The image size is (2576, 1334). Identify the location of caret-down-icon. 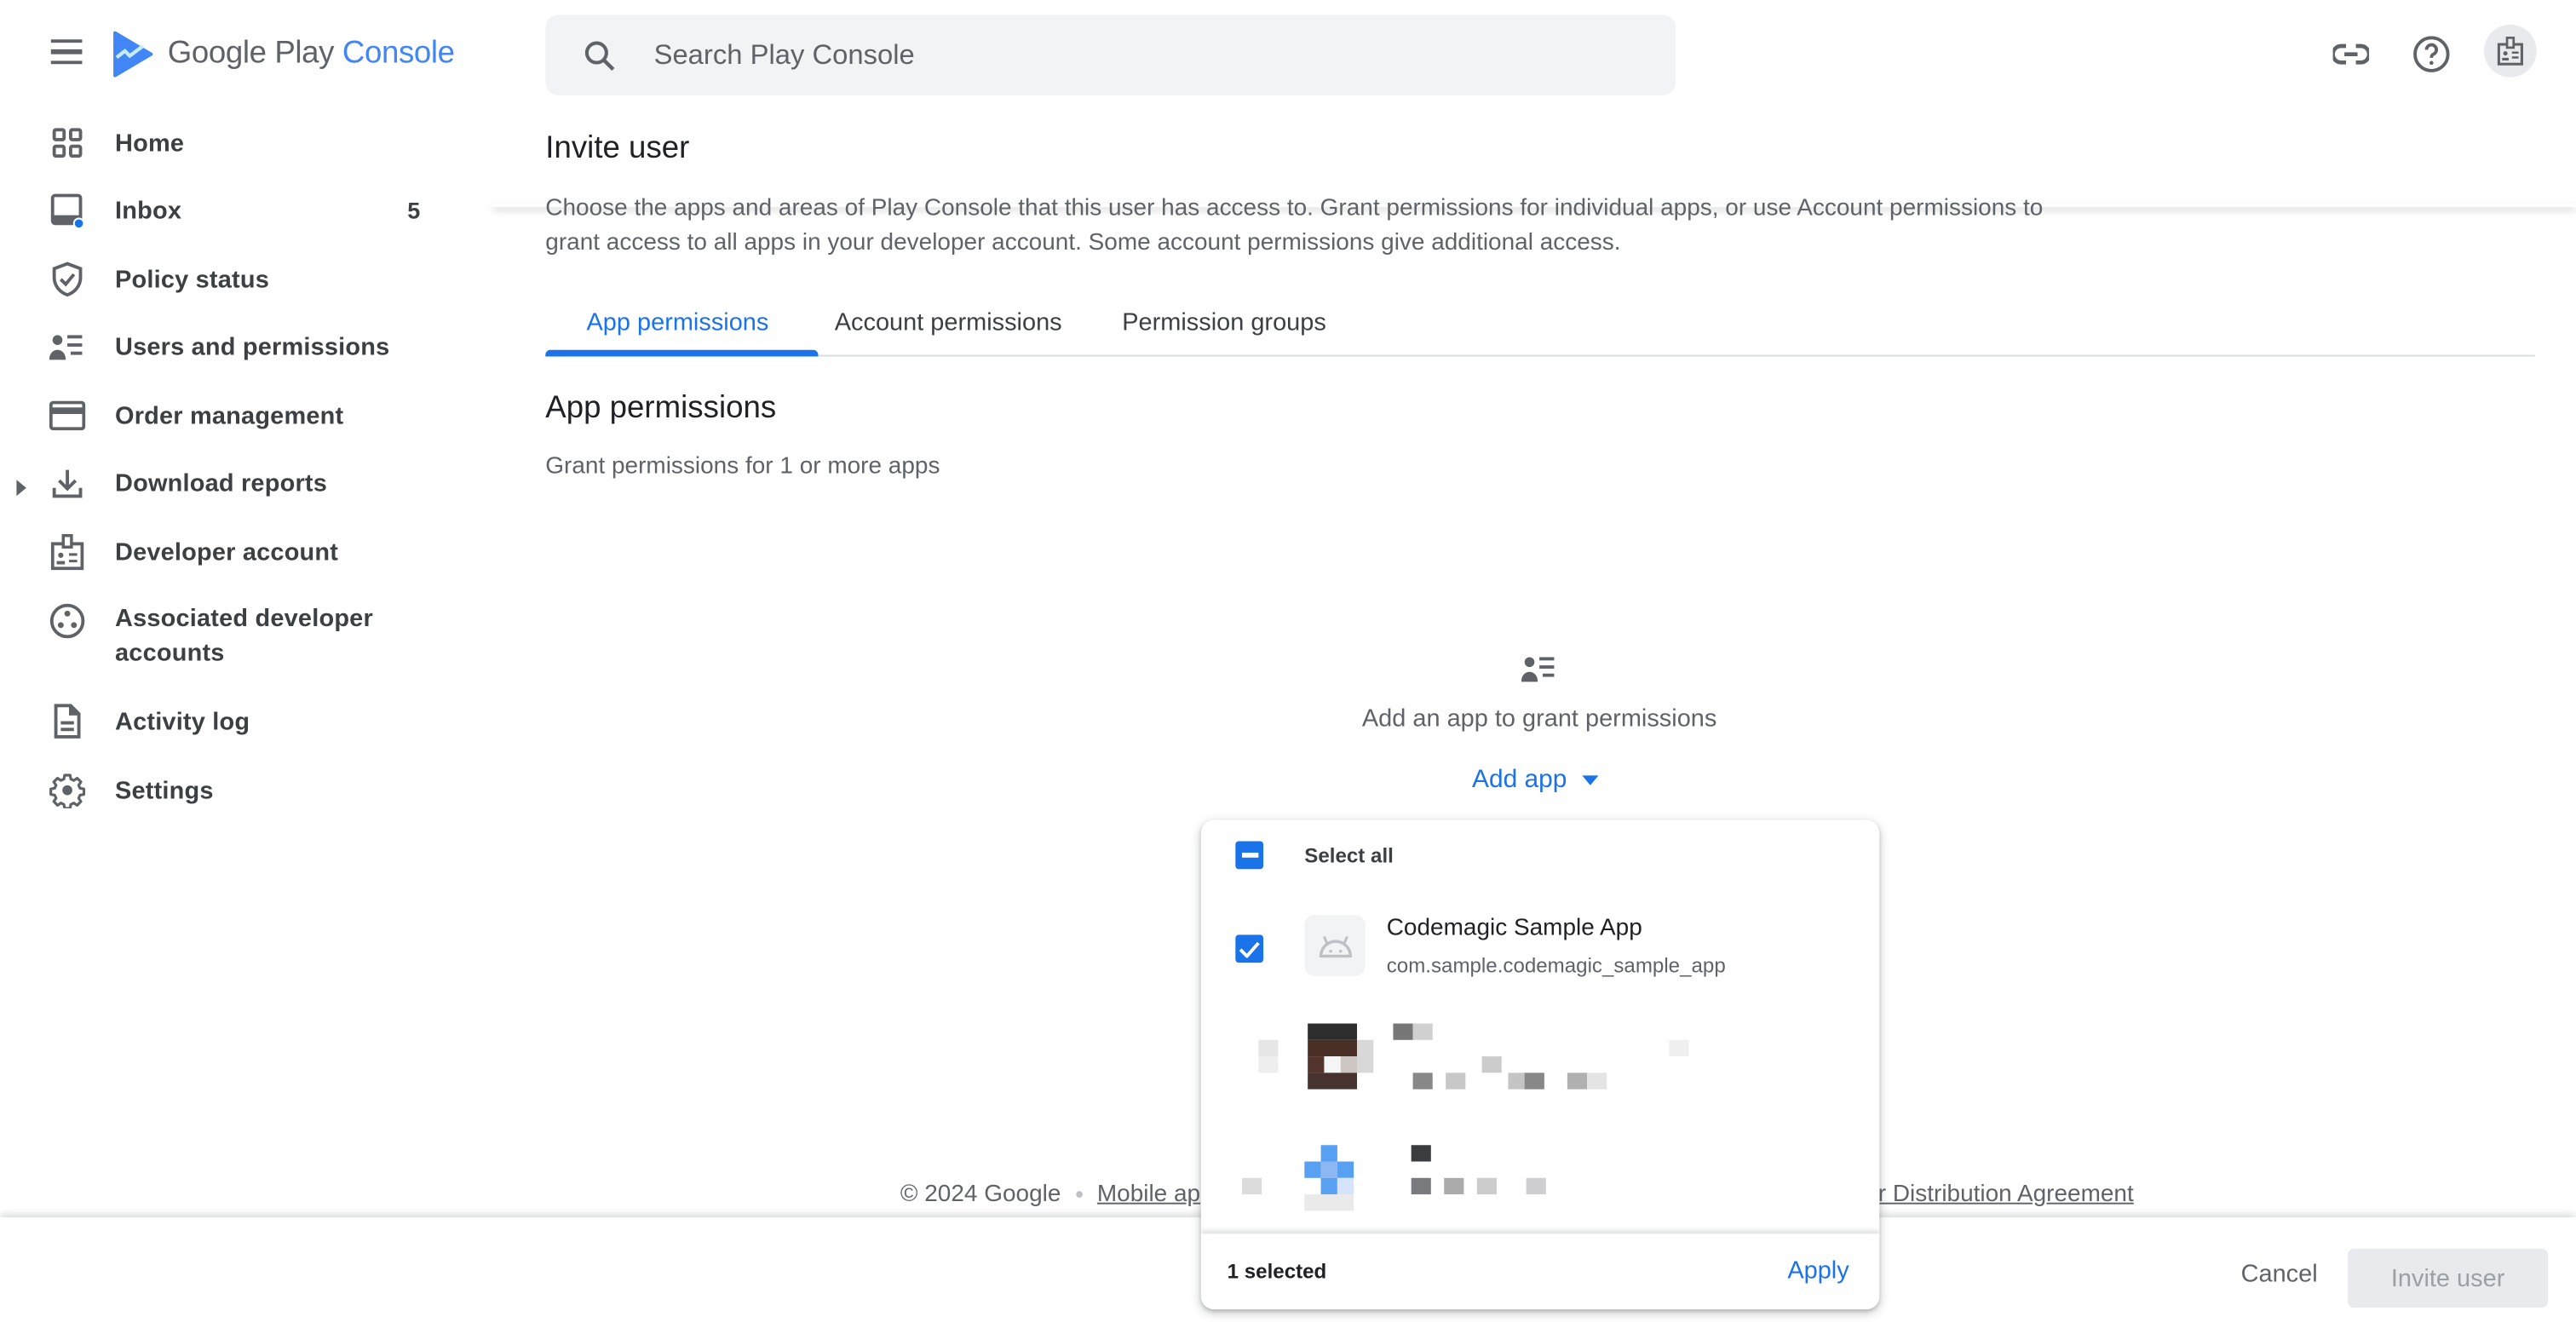
(1590, 780).